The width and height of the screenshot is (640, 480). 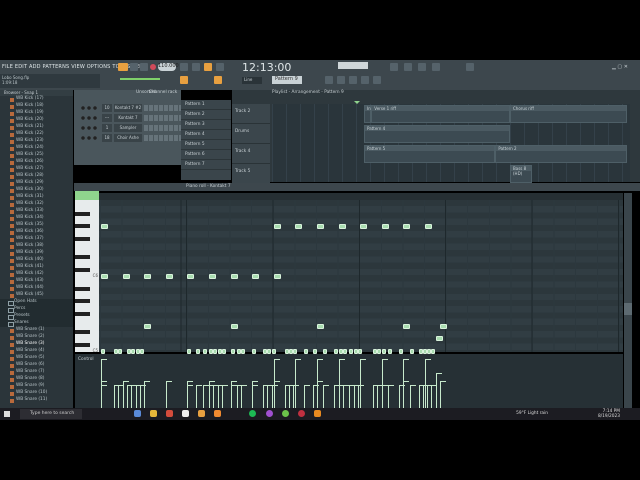 I want to click on browser-item: WB Kick (19), so click(x=36, y=113).